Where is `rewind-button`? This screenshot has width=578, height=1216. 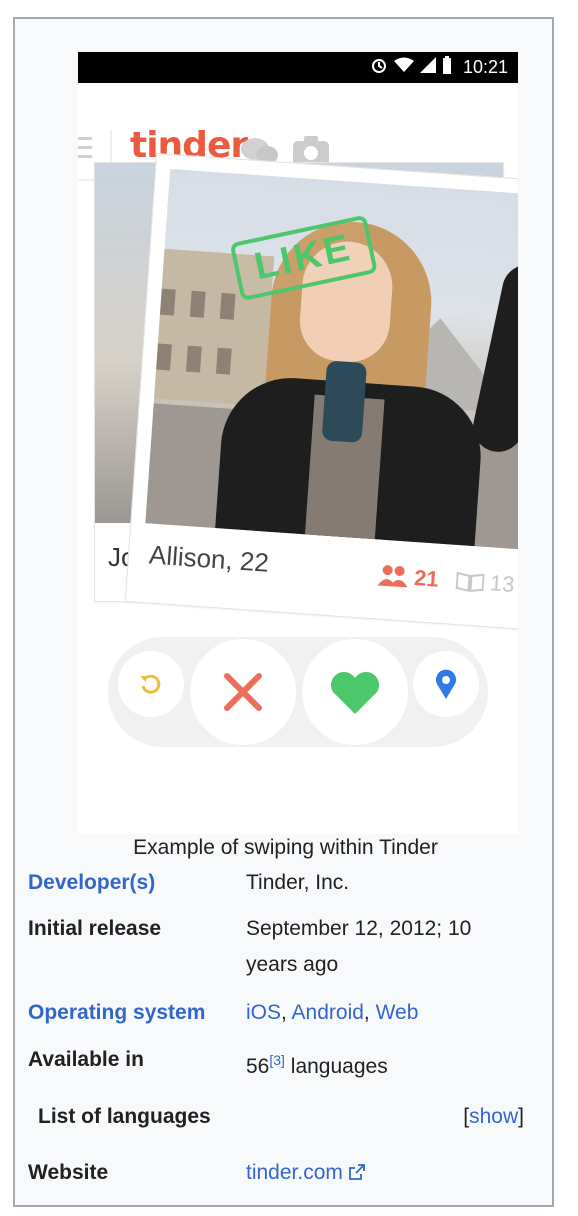 rewind-button is located at coordinates (151, 684).